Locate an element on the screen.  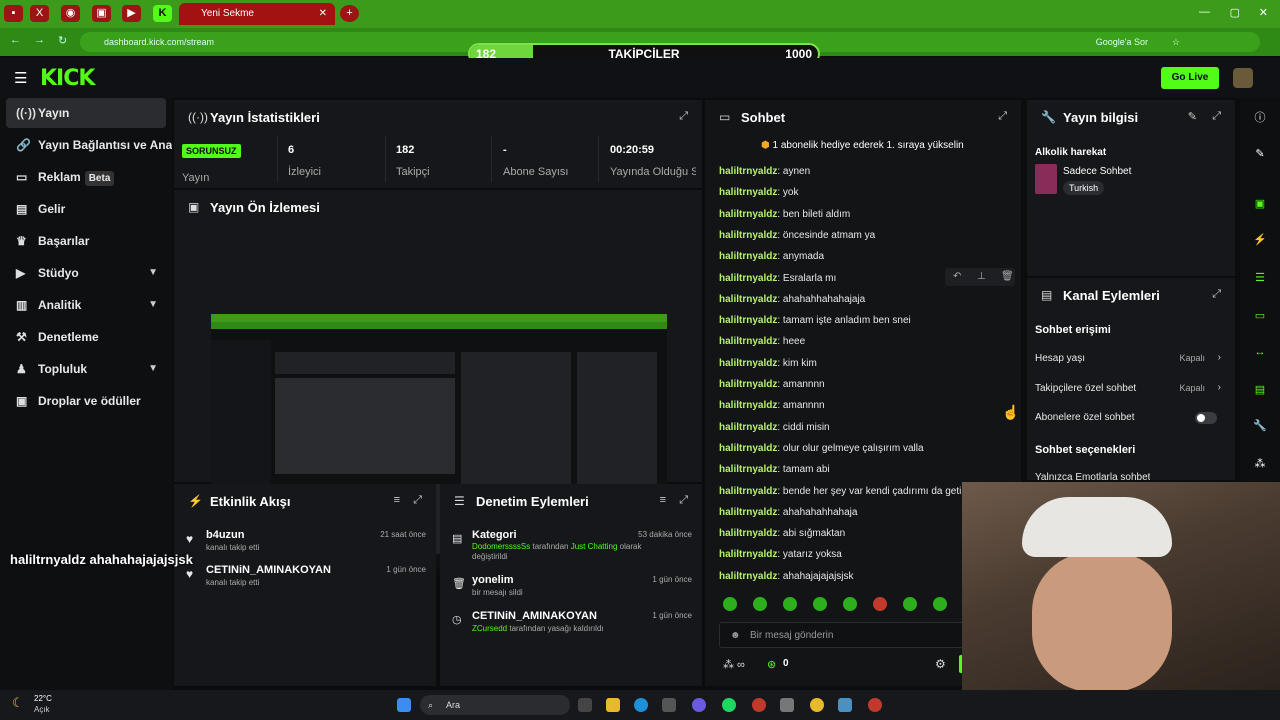
wrench-icon: 🔧 is located at coordinates (1260, 426).